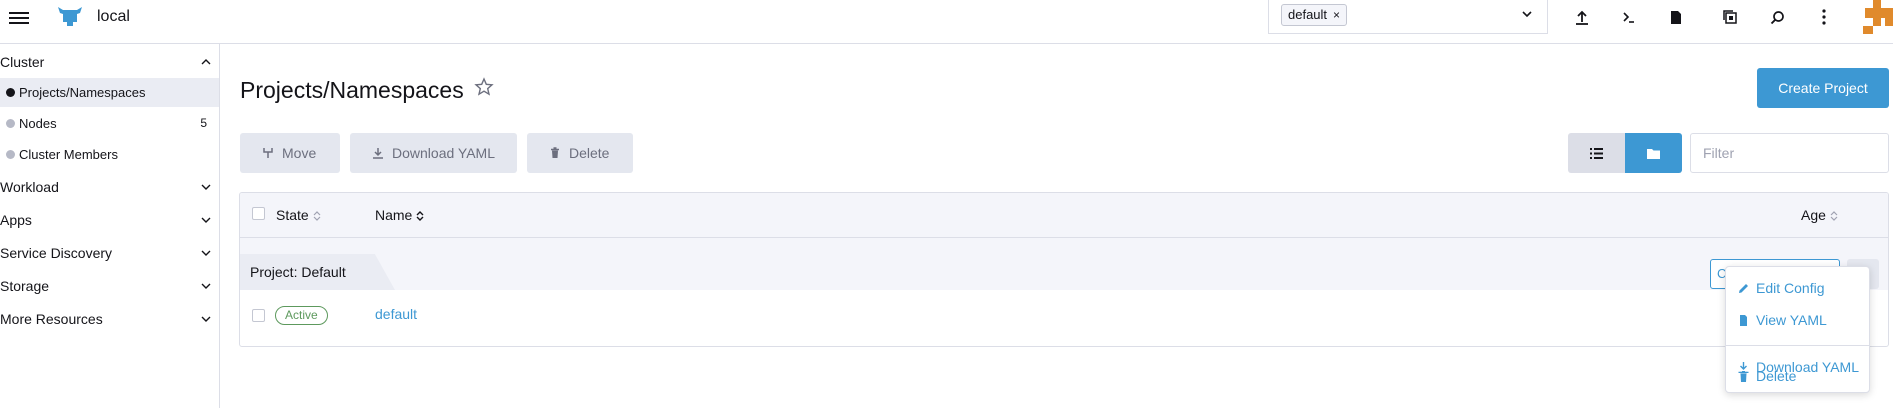 The width and height of the screenshot is (1893, 408). I want to click on menu-item-label: View YAML, so click(1791, 320).